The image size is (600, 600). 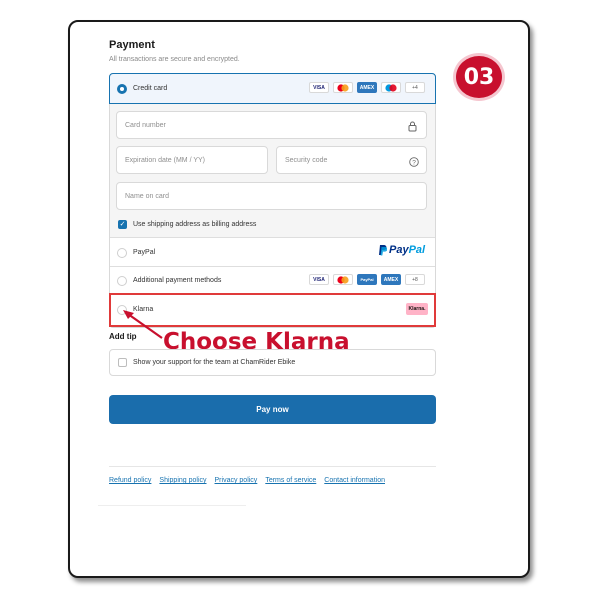 What do you see at coordinates (132, 45) in the screenshot?
I see `payment-heading: Payment` at bounding box center [132, 45].